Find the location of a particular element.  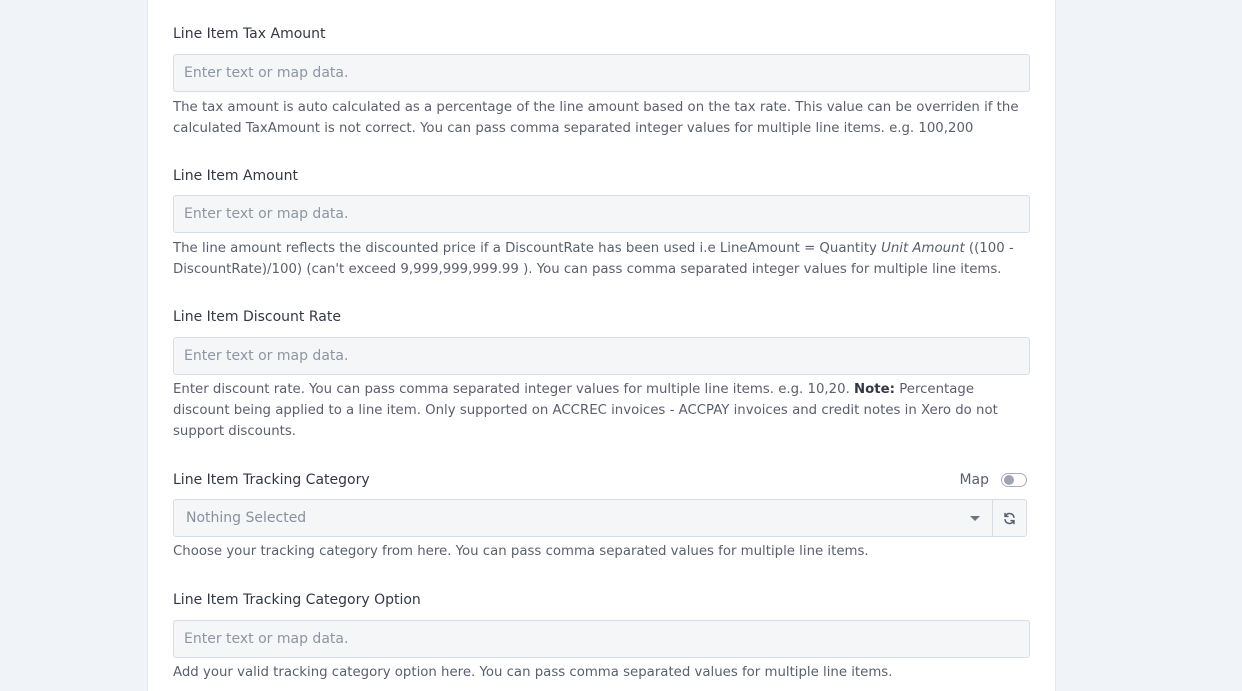

refresh-icon is located at coordinates (1009, 518).